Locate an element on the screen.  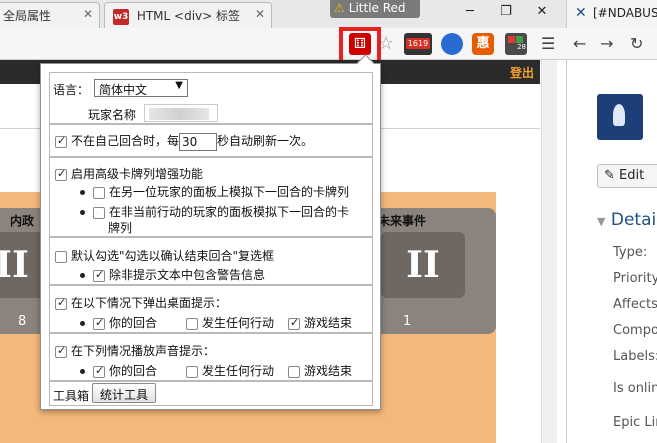
menu-icon: ☰ is located at coordinates (548, 43).